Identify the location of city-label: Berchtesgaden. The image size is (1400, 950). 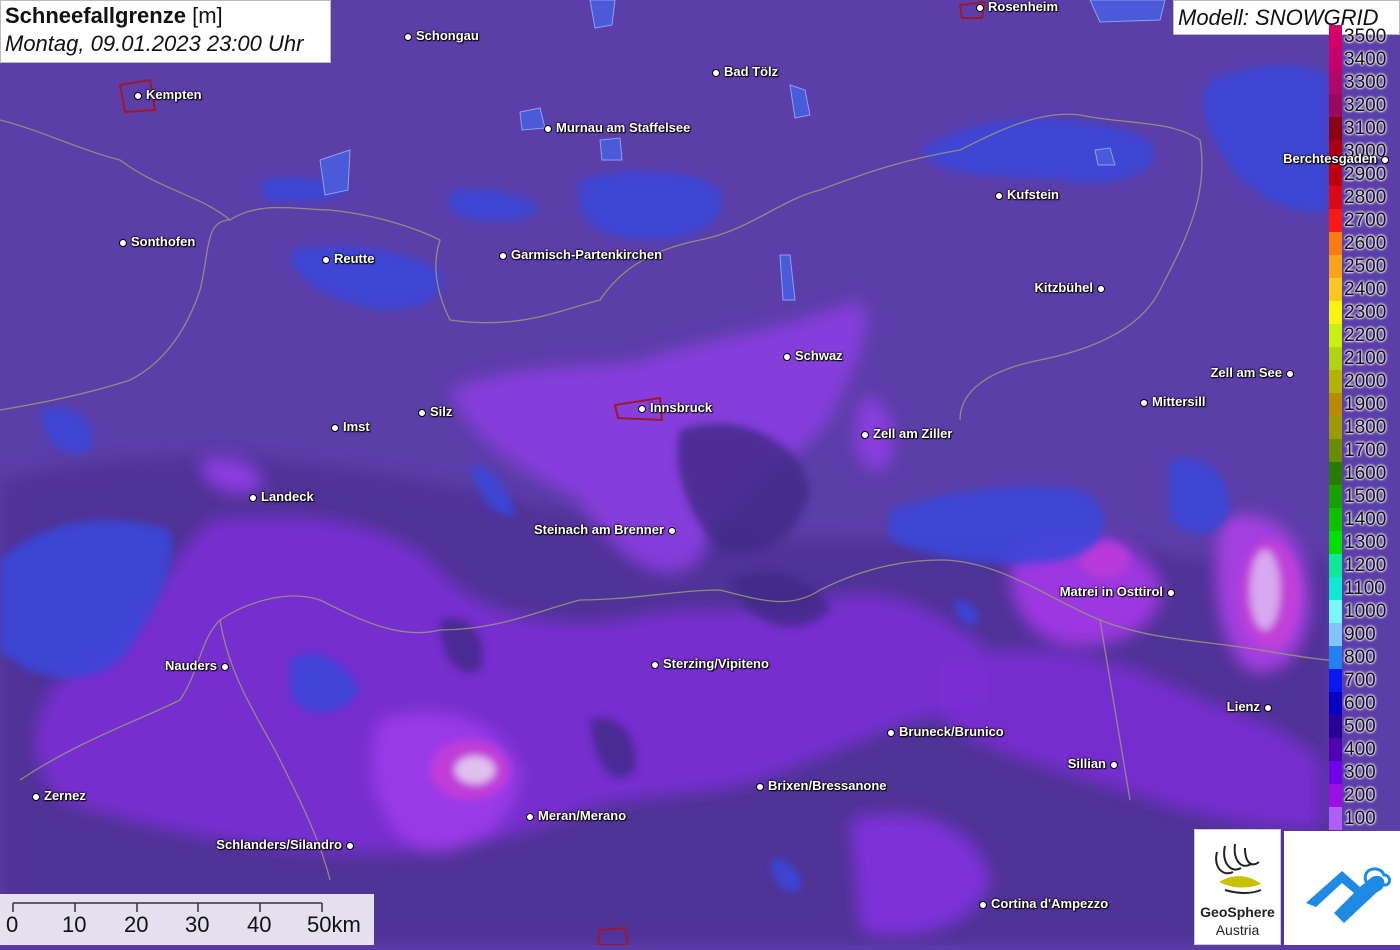
(1330, 158).